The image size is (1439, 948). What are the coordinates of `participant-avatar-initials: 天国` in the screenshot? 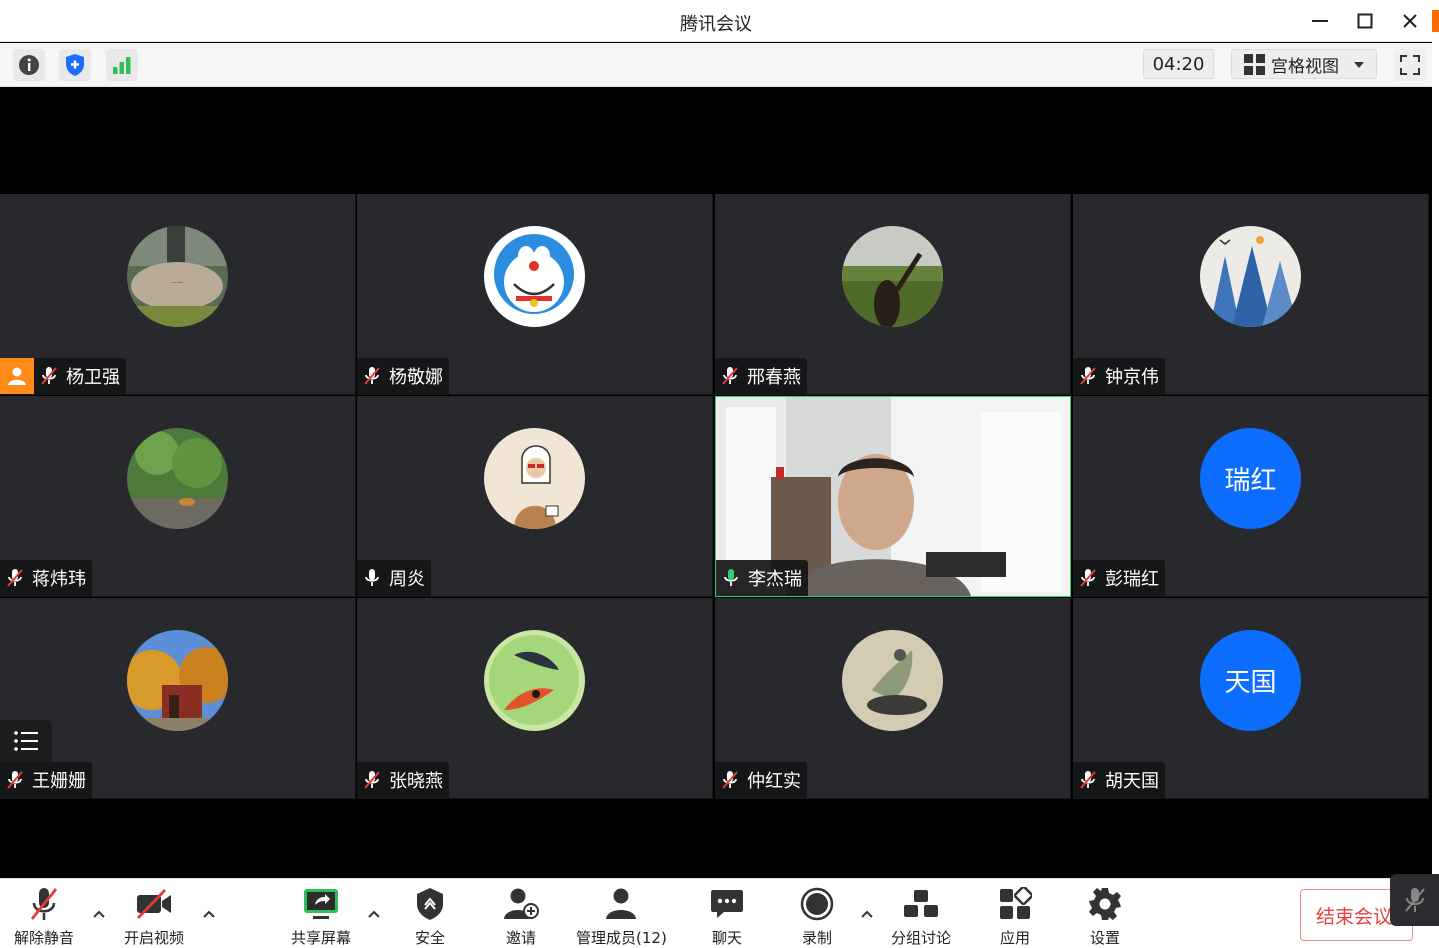 It's located at (1250, 680).